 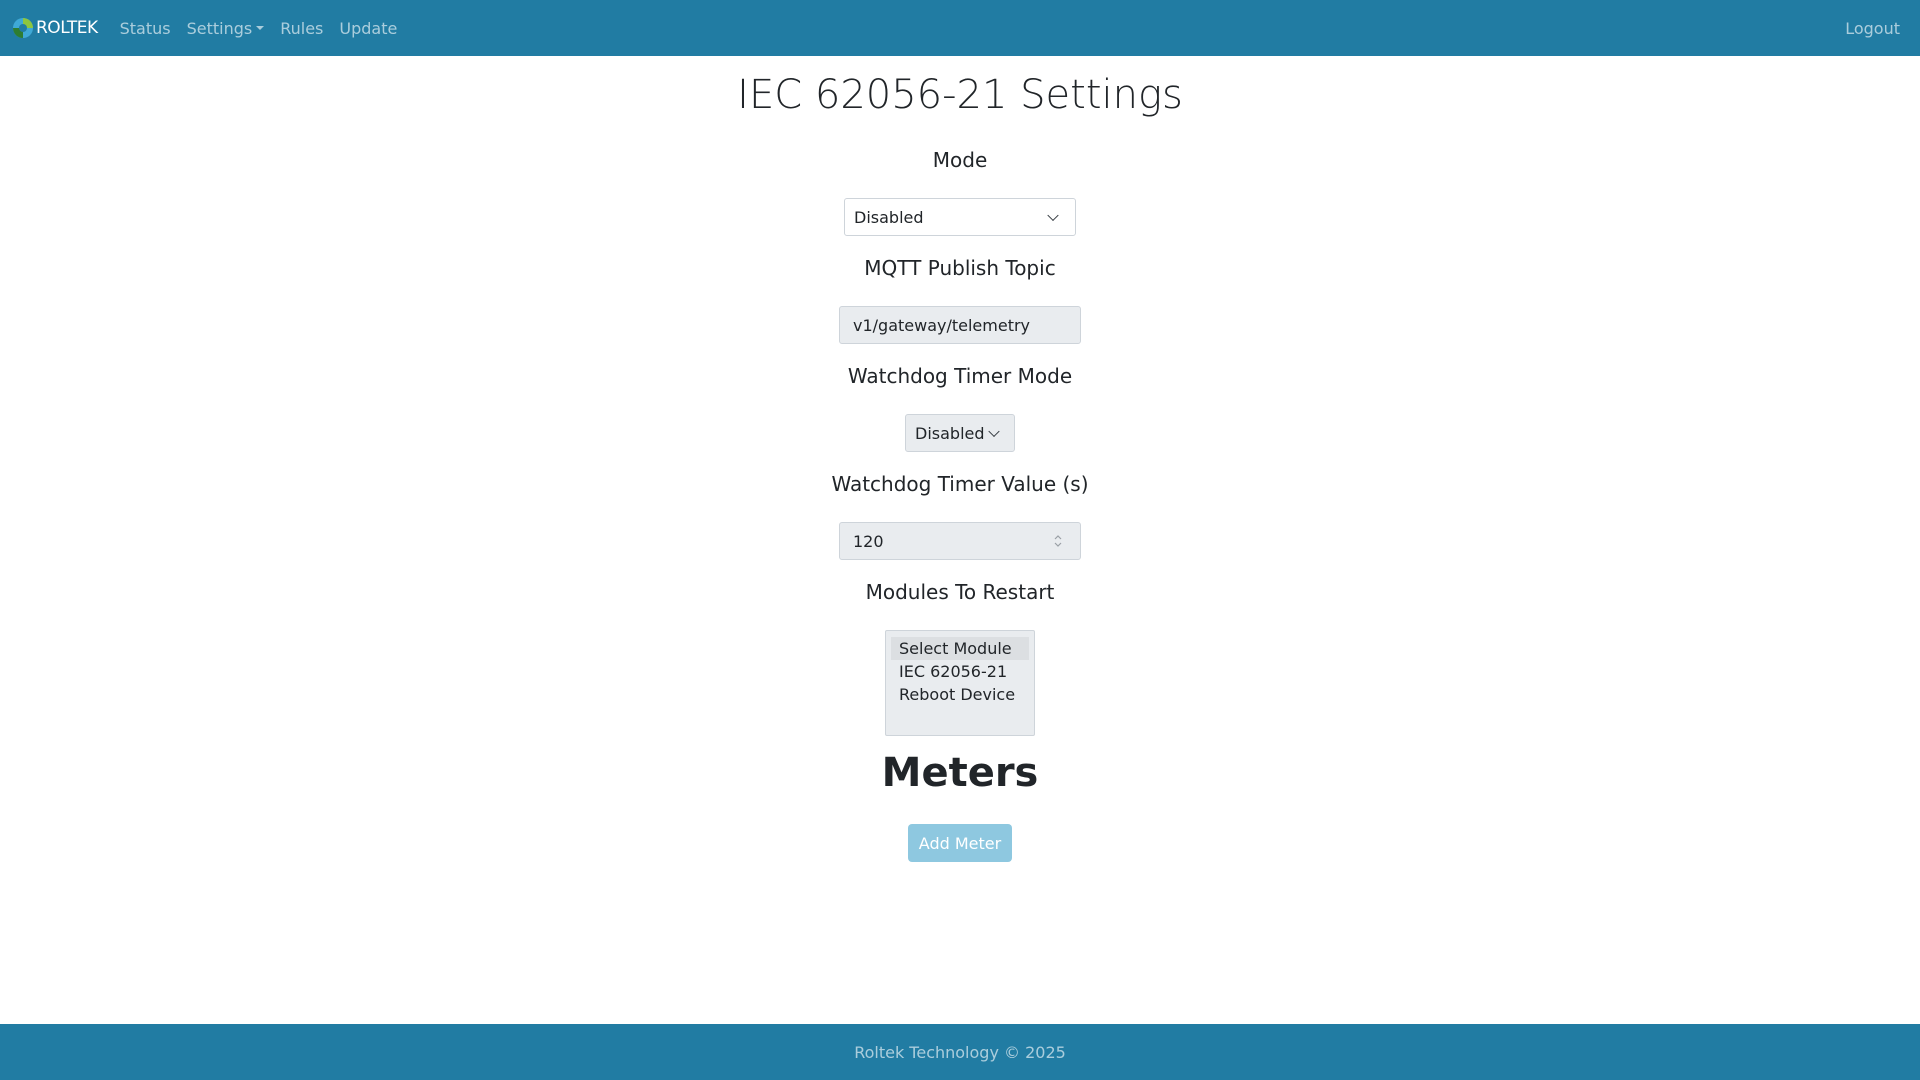 What do you see at coordinates (1872, 28) in the screenshot?
I see `logout-link: Logout` at bounding box center [1872, 28].